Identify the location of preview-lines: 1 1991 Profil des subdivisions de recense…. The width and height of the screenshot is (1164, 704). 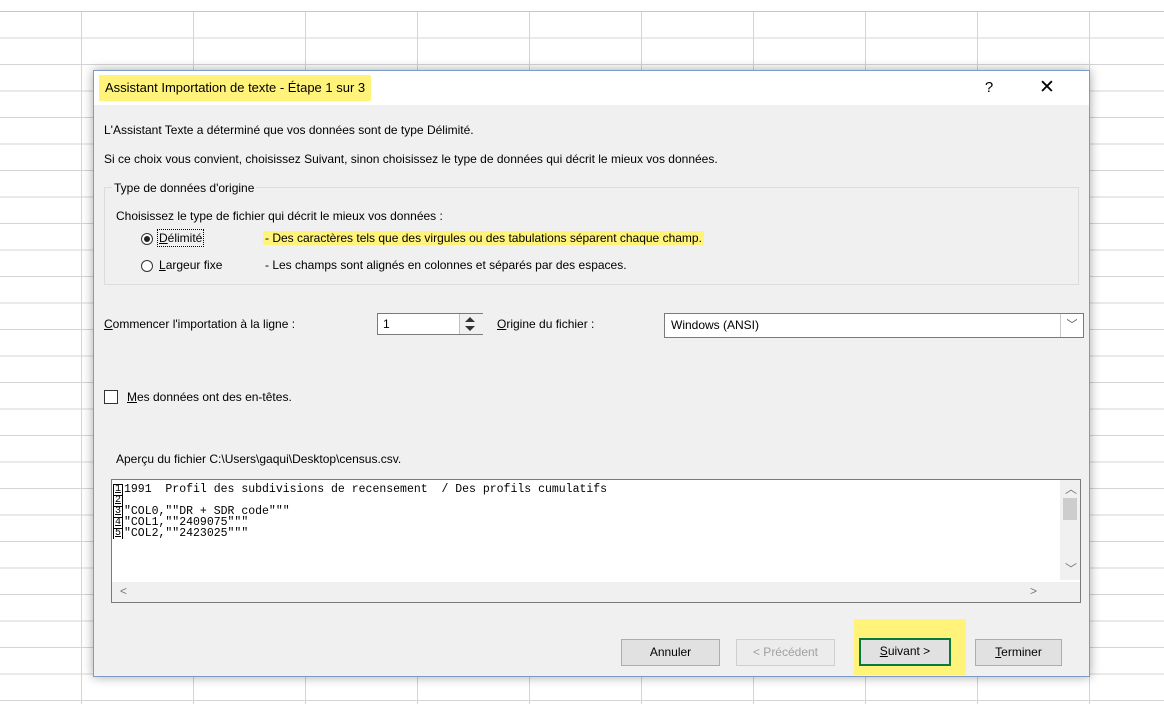
(360, 511).